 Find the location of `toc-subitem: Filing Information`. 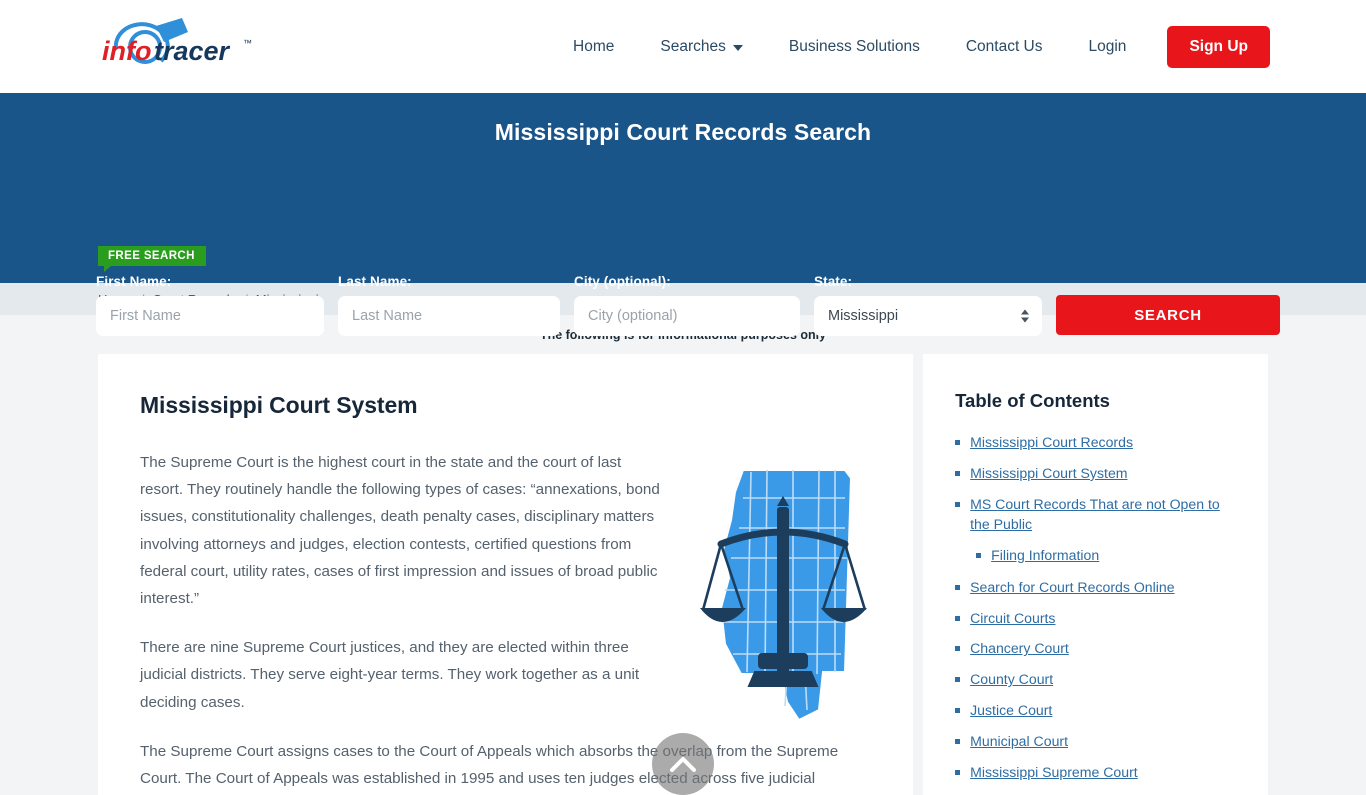

toc-subitem: Filing Information is located at coordinates (1096, 555).